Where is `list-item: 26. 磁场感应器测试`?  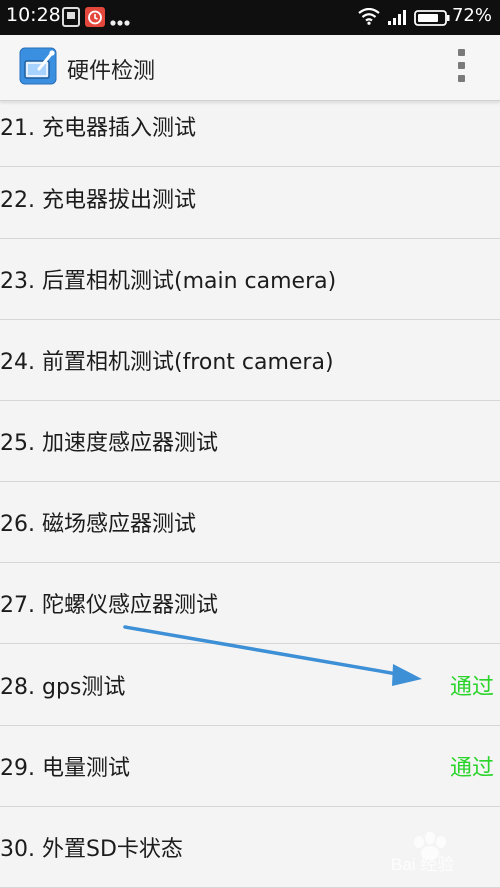
list-item: 26. 磁场感应器测试 is located at coordinates (250, 522).